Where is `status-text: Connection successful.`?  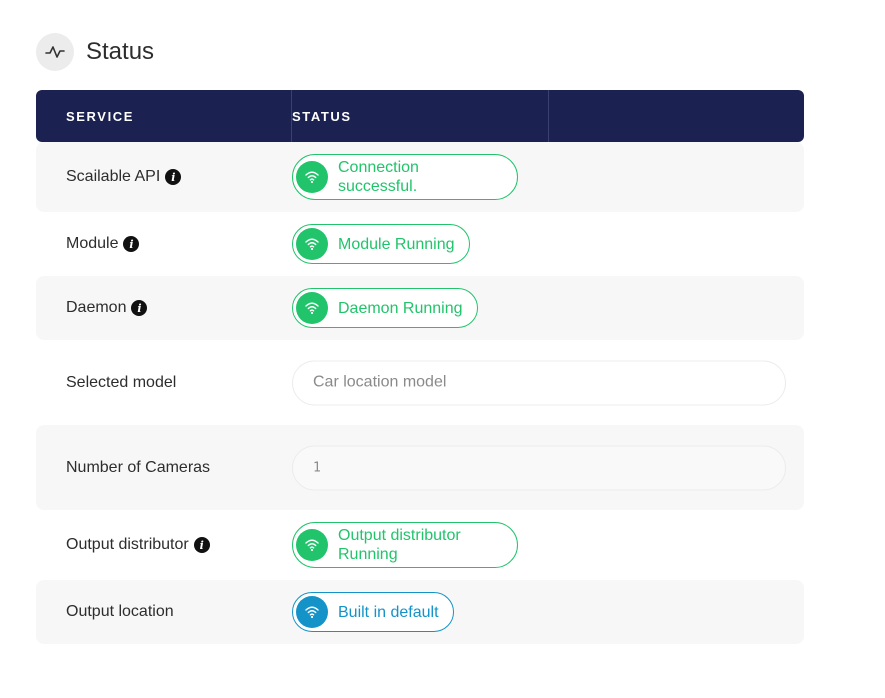 status-text: Connection successful. is located at coordinates (378, 177).